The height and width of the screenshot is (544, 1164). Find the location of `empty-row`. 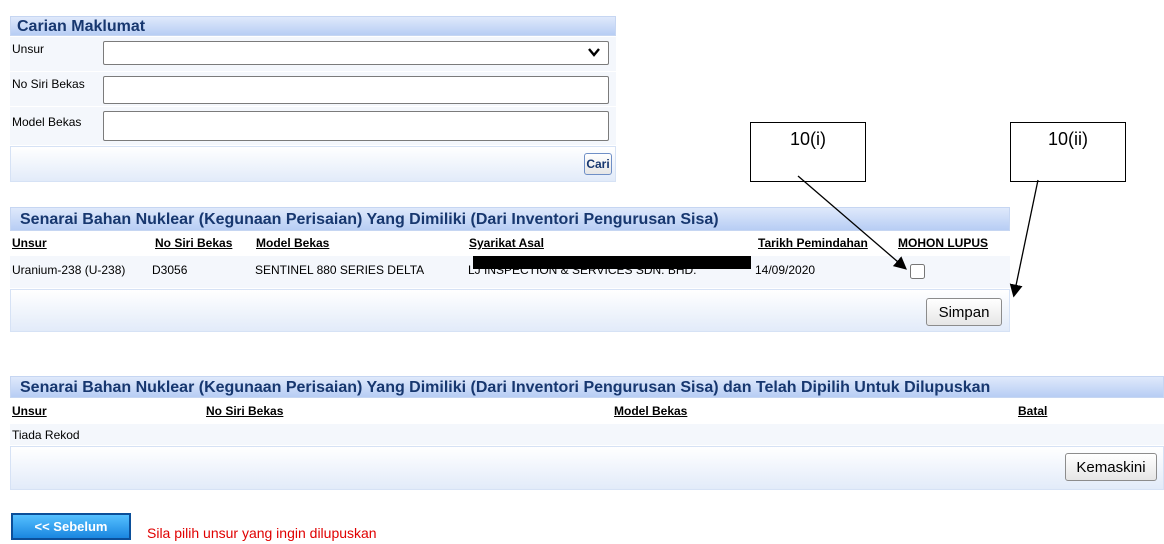

empty-row is located at coordinates (587, 434).